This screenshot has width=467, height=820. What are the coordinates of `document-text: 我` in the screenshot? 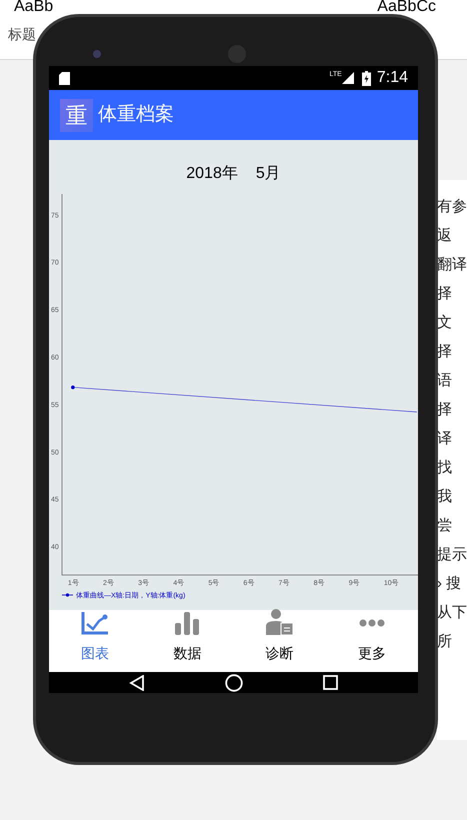 It's located at (445, 497).